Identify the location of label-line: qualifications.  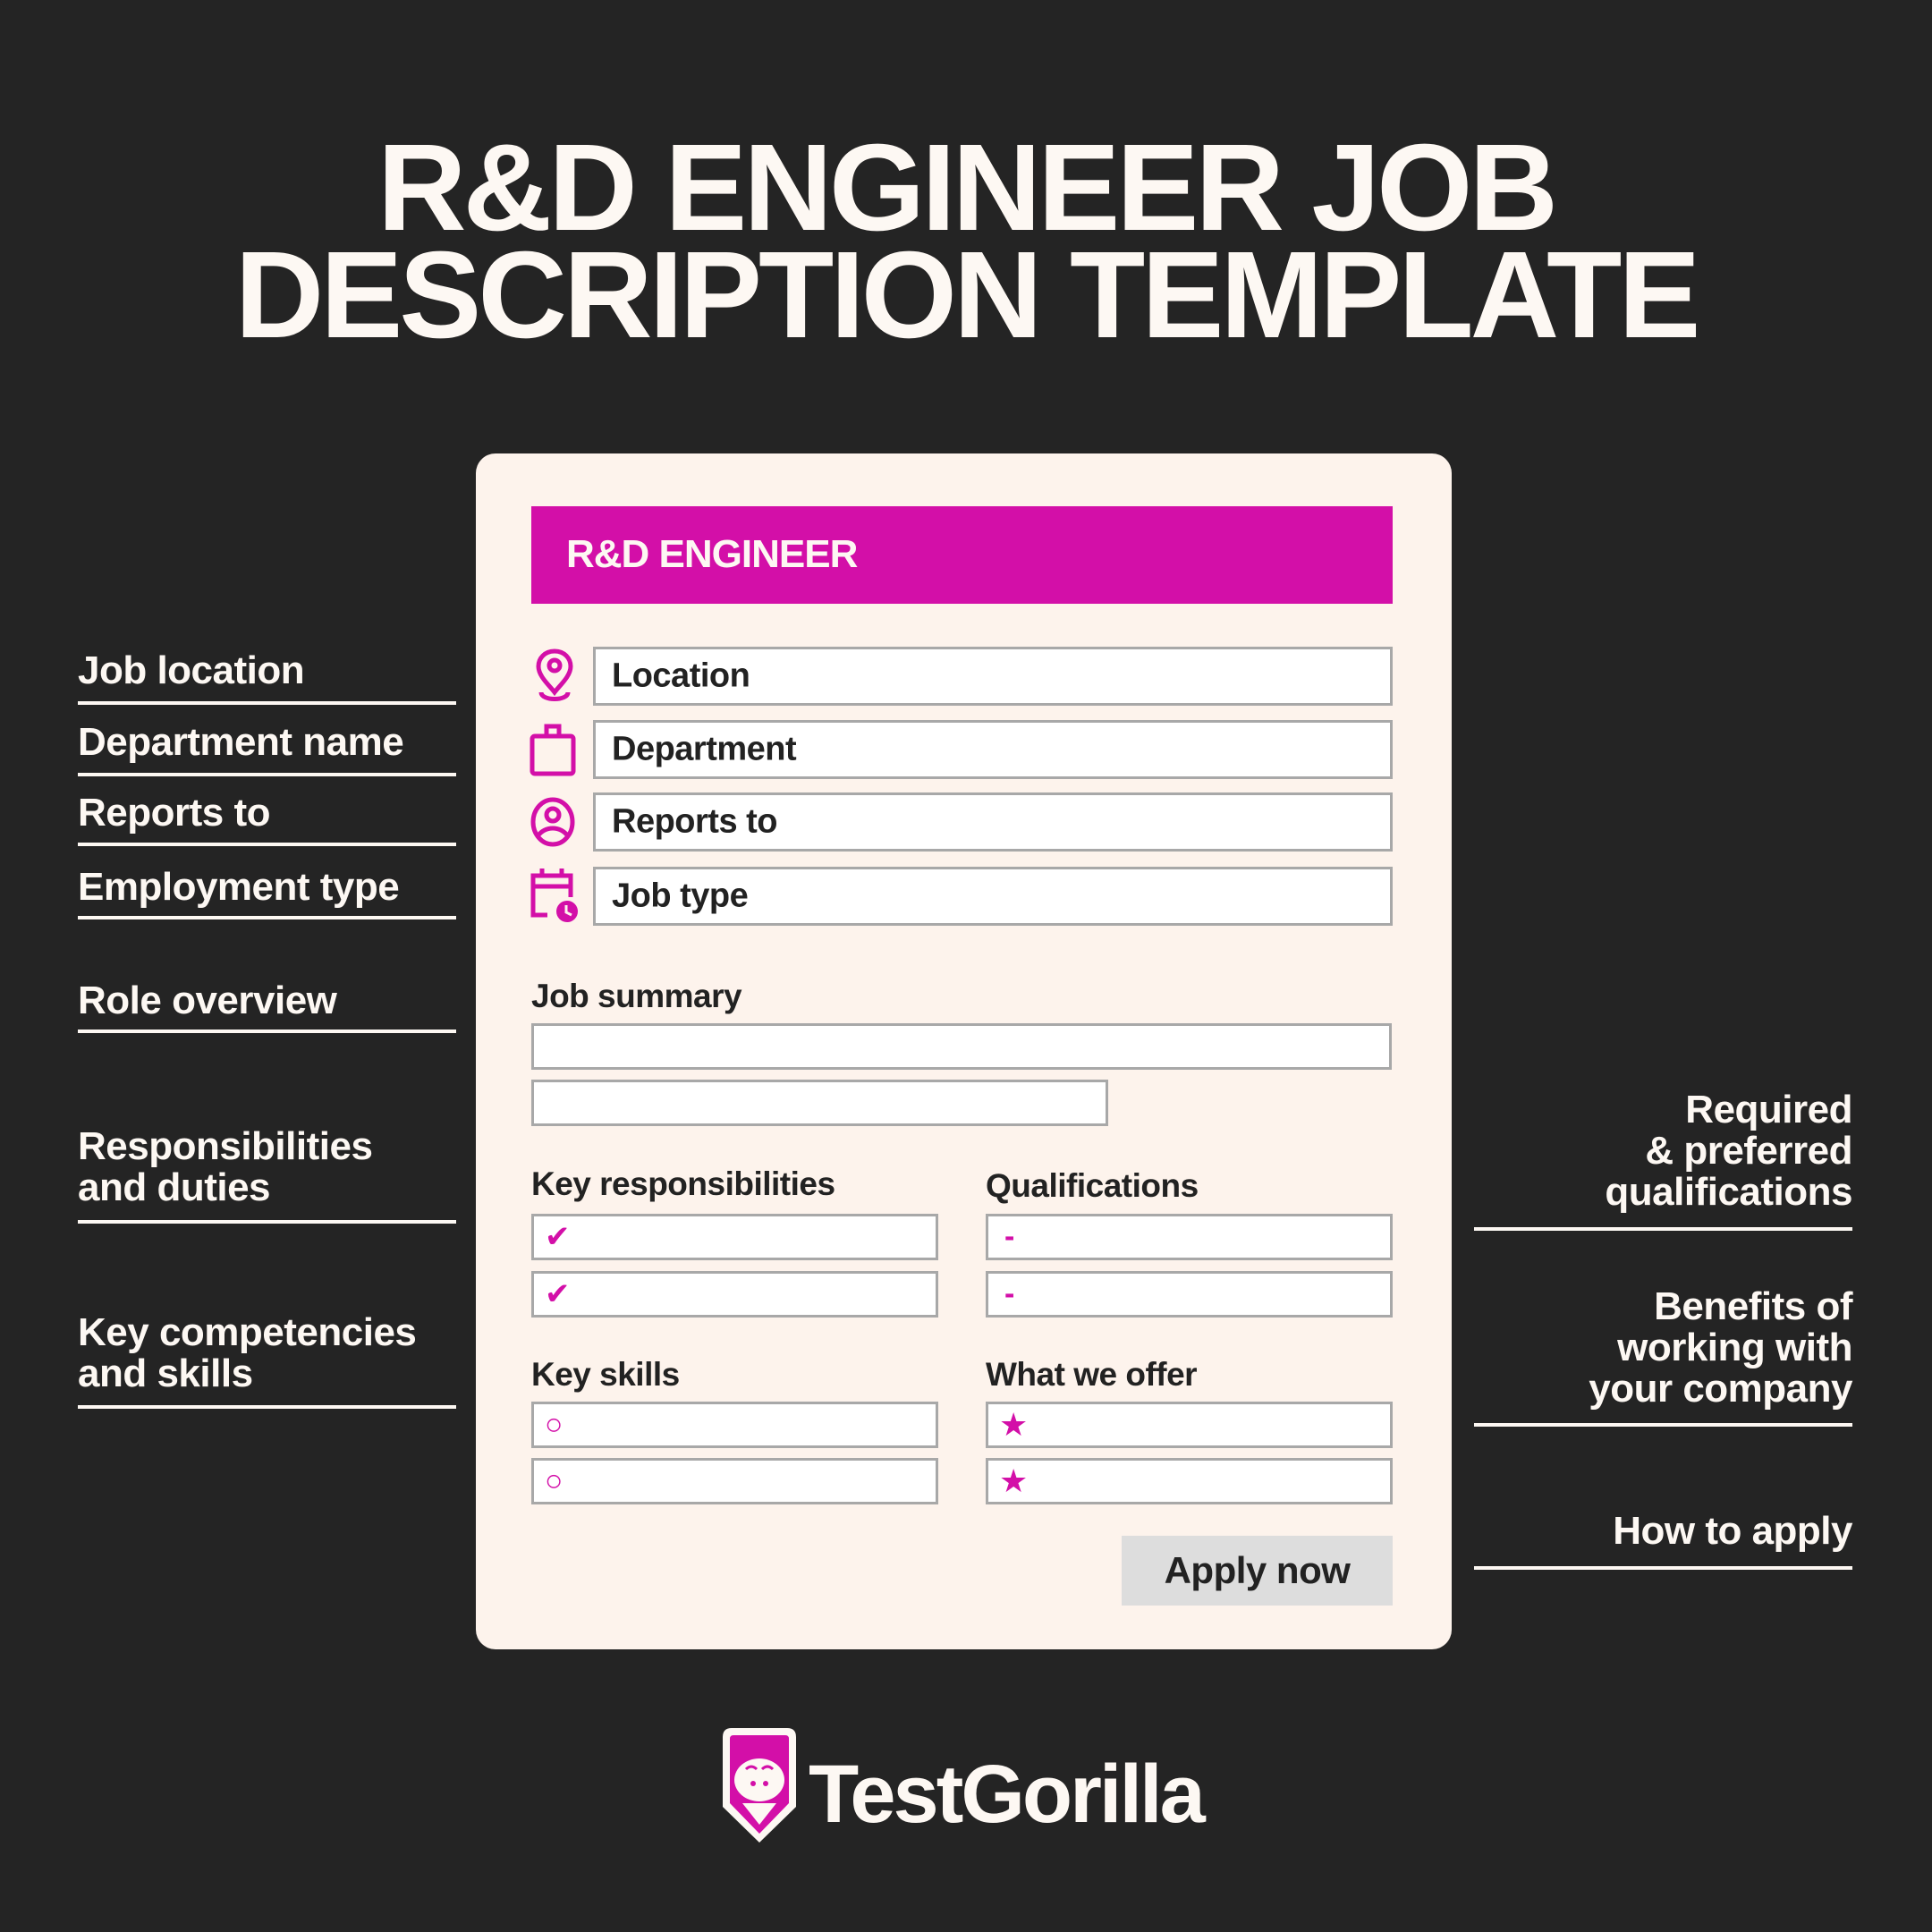
(1728, 1192).